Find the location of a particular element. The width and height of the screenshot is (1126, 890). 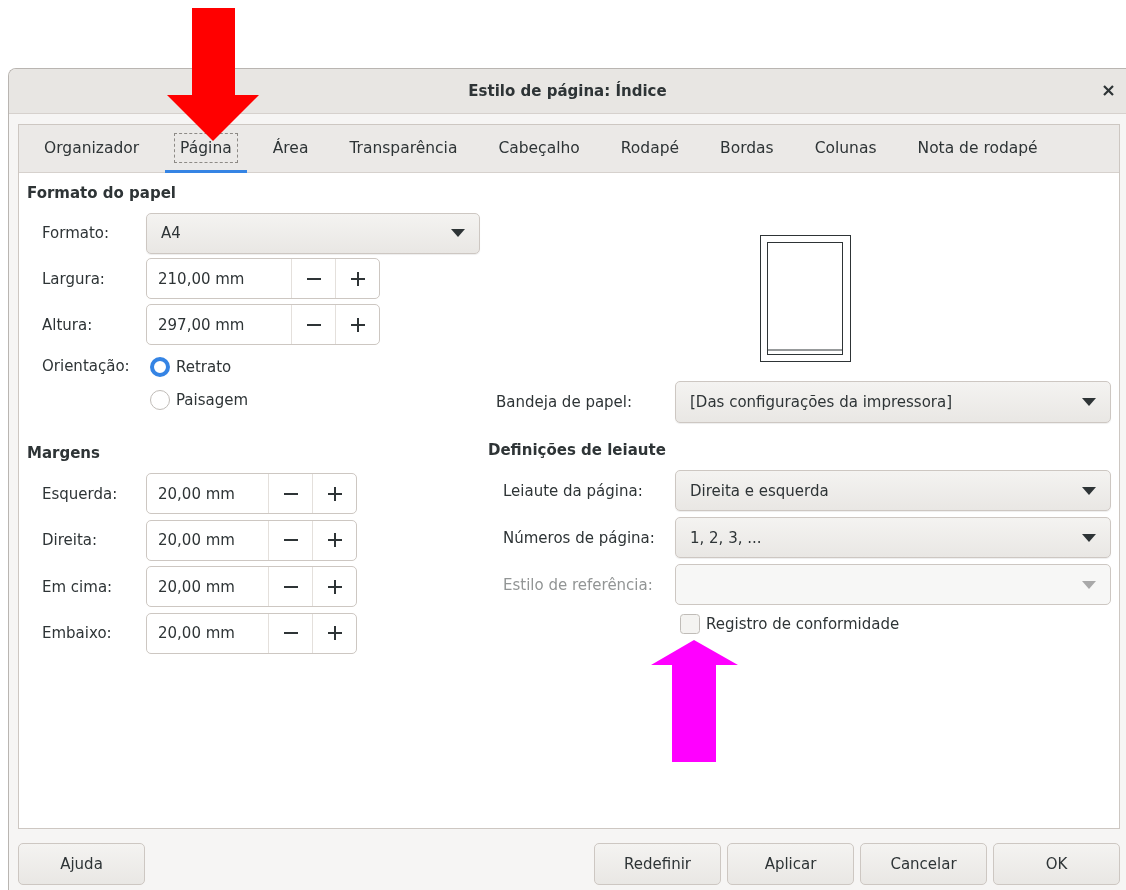

field-label: Números de página: is located at coordinates (579, 537).